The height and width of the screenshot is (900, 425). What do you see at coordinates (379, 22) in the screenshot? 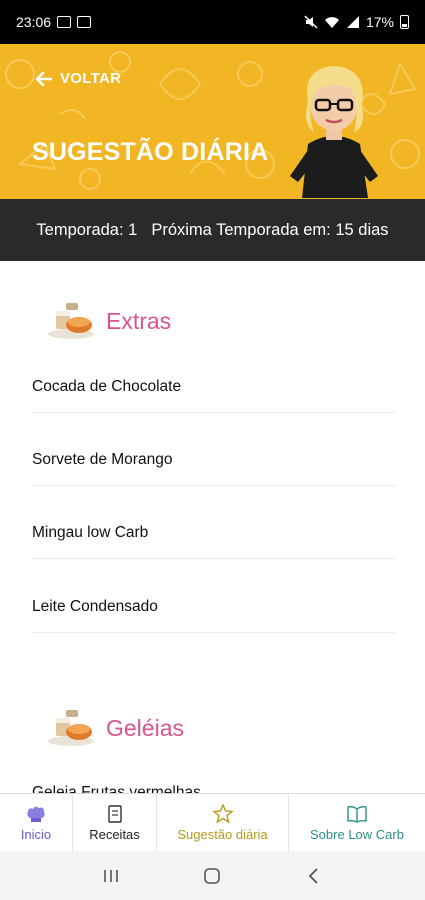
I see `battery-percent: 17%` at bounding box center [379, 22].